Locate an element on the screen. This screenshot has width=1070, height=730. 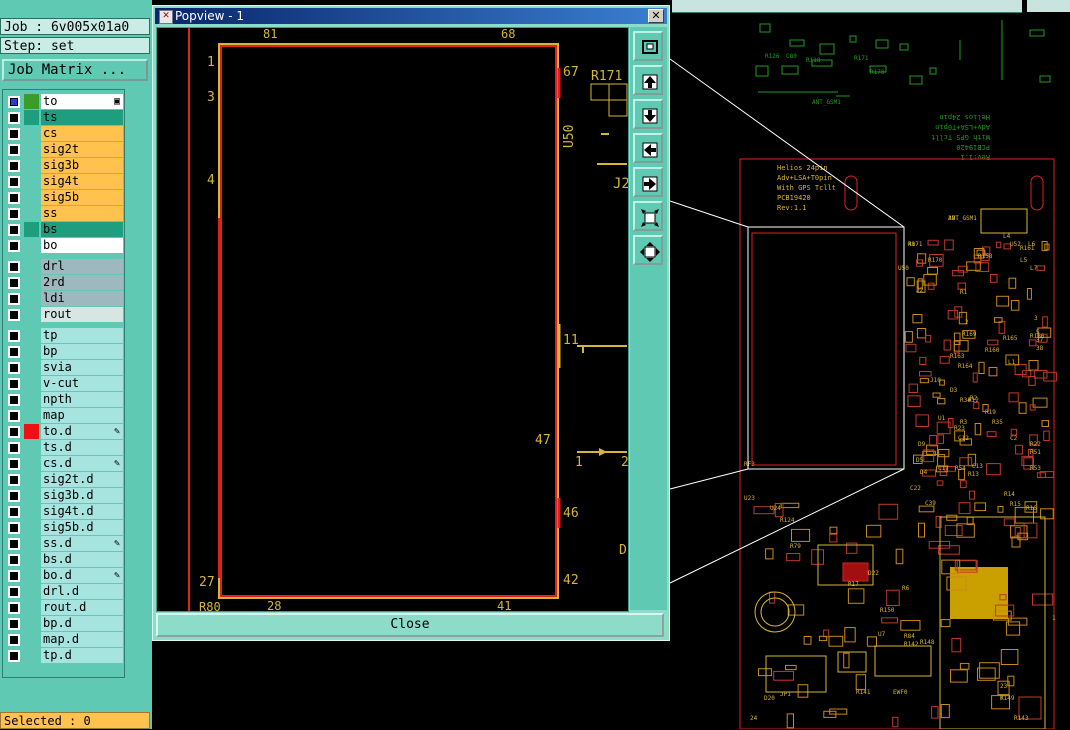
layer-row-bo: bo is located at coordinates (64, 245).